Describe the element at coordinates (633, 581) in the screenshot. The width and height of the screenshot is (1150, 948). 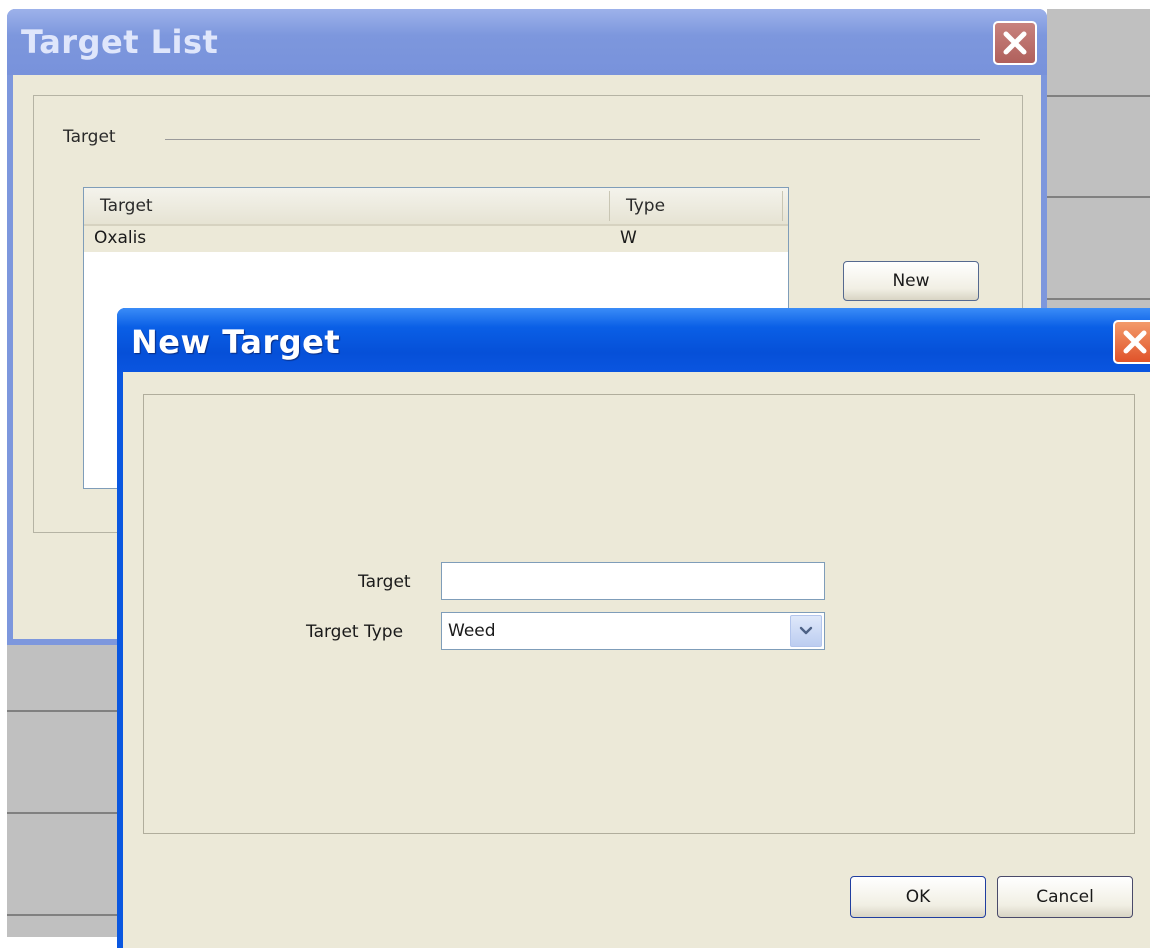
I see `target-input` at that location.